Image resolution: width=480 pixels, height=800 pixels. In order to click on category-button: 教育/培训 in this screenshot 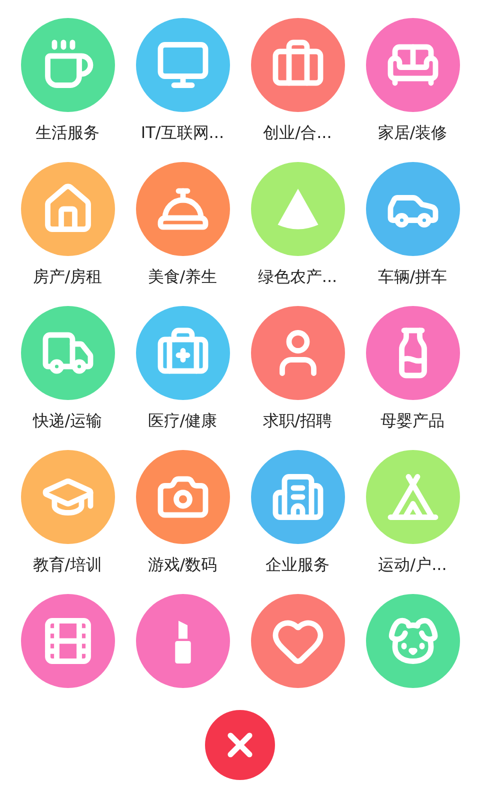, I will do `click(67, 513)`.